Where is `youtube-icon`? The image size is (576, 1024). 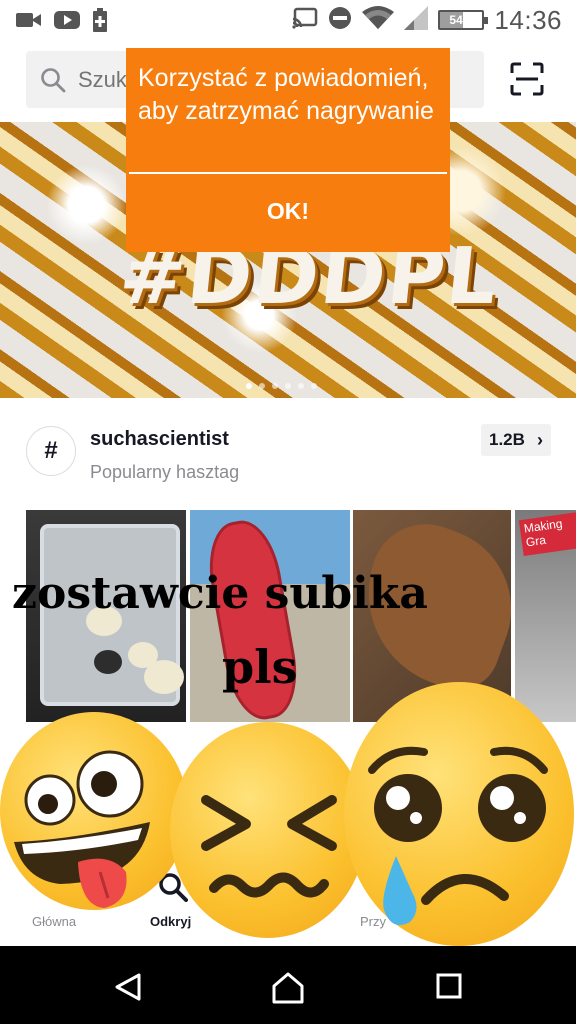 youtube-icon is located at coordinates (67, 22).